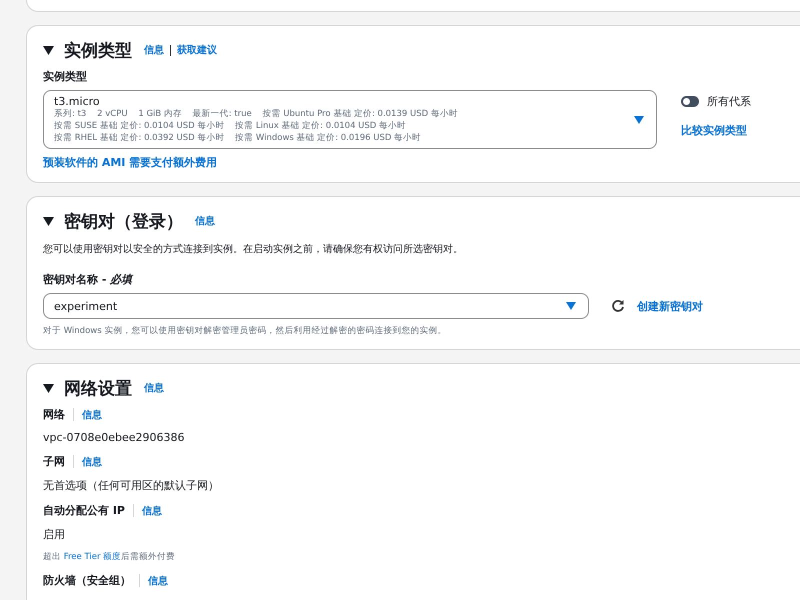 The image size is (800, 600). Describe the element at coordinates (618, 306) in the screenshot. I see `refresh-icon` at that location.